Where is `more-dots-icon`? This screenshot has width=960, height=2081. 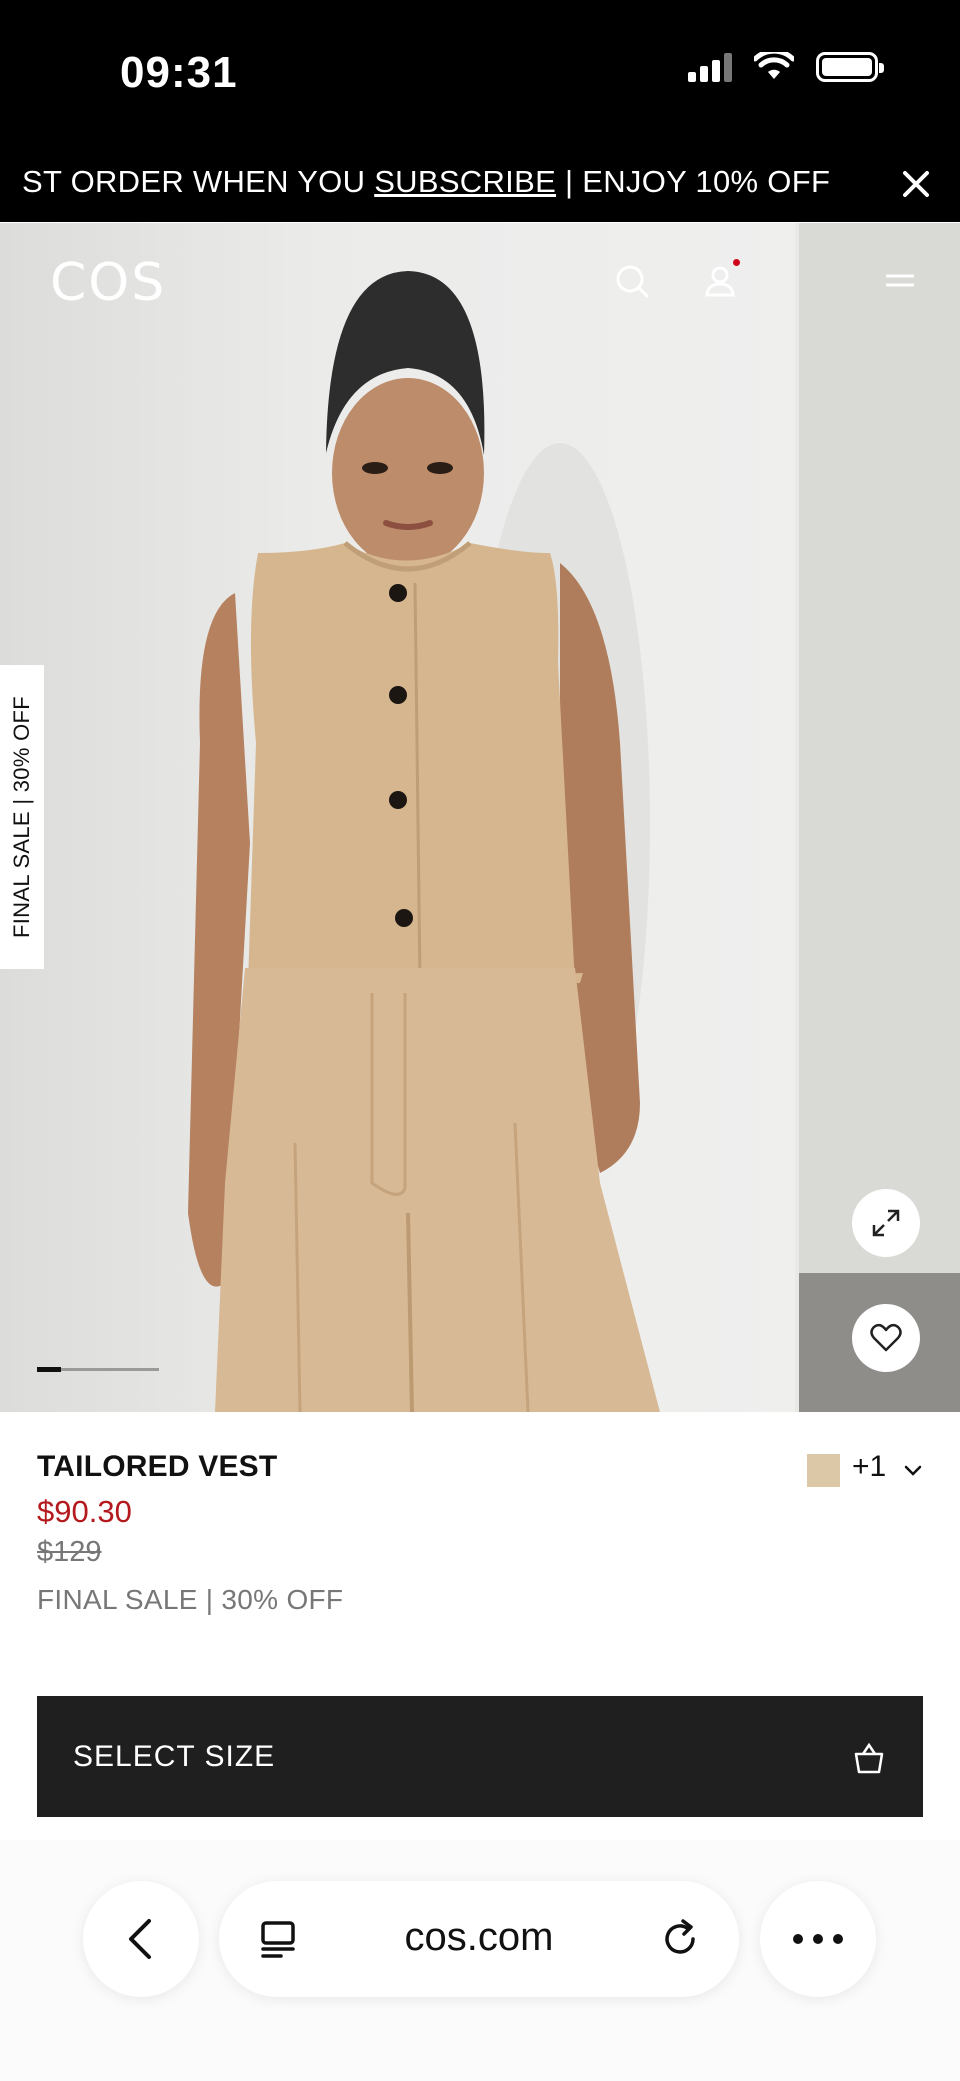
more-dots-icon is located at coordinates (818, 1939).